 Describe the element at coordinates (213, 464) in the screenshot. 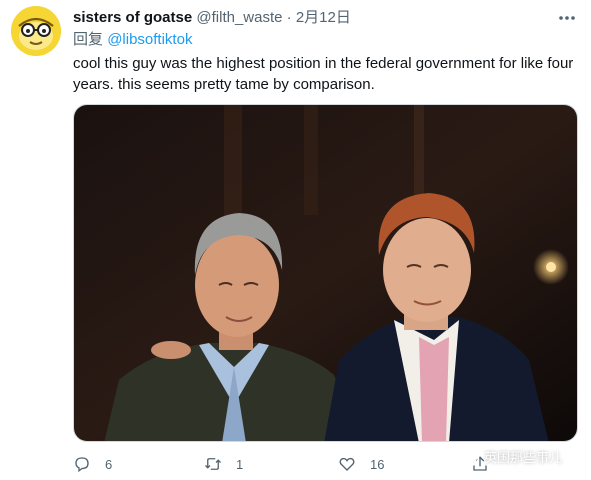

I see `retweet-icon` at that location.